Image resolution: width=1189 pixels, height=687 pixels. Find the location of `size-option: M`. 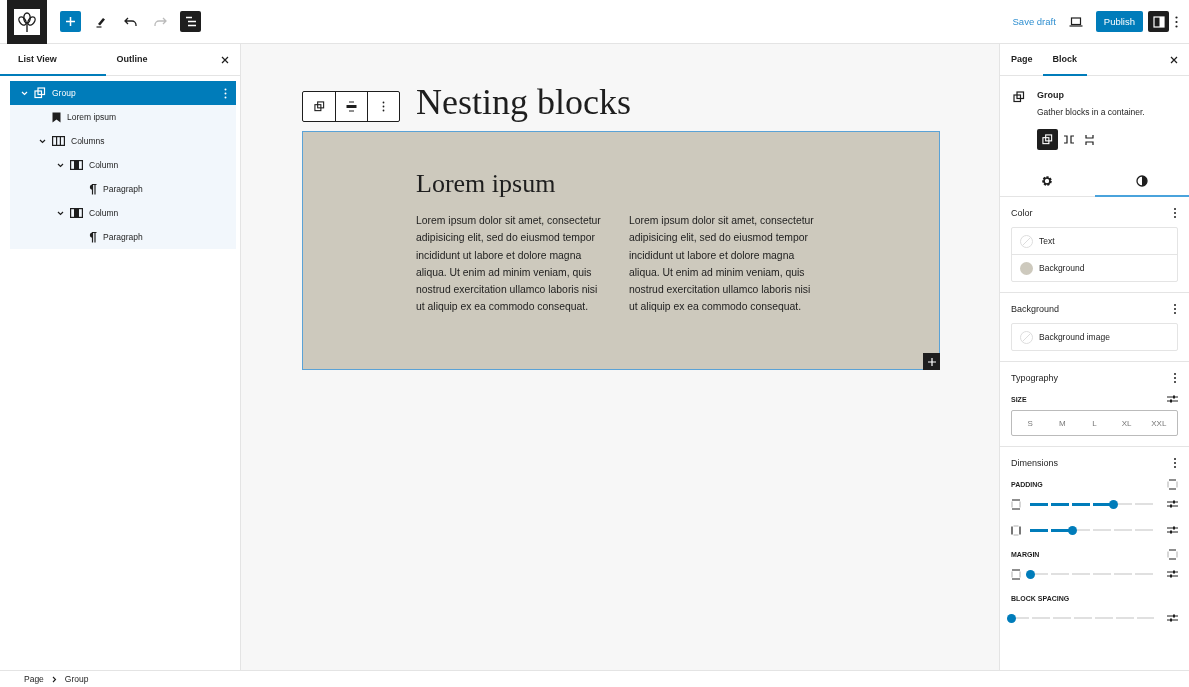

size-option: M is located at coordinates (1062, 423).